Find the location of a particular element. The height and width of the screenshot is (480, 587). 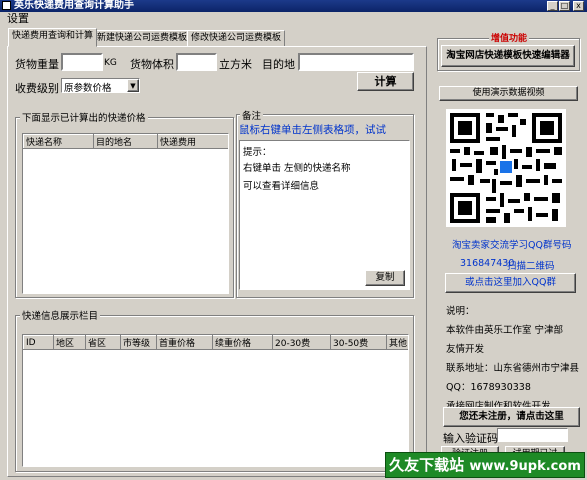

level-select: 原参数价格 ▼ is located at coordinates (100, 86).